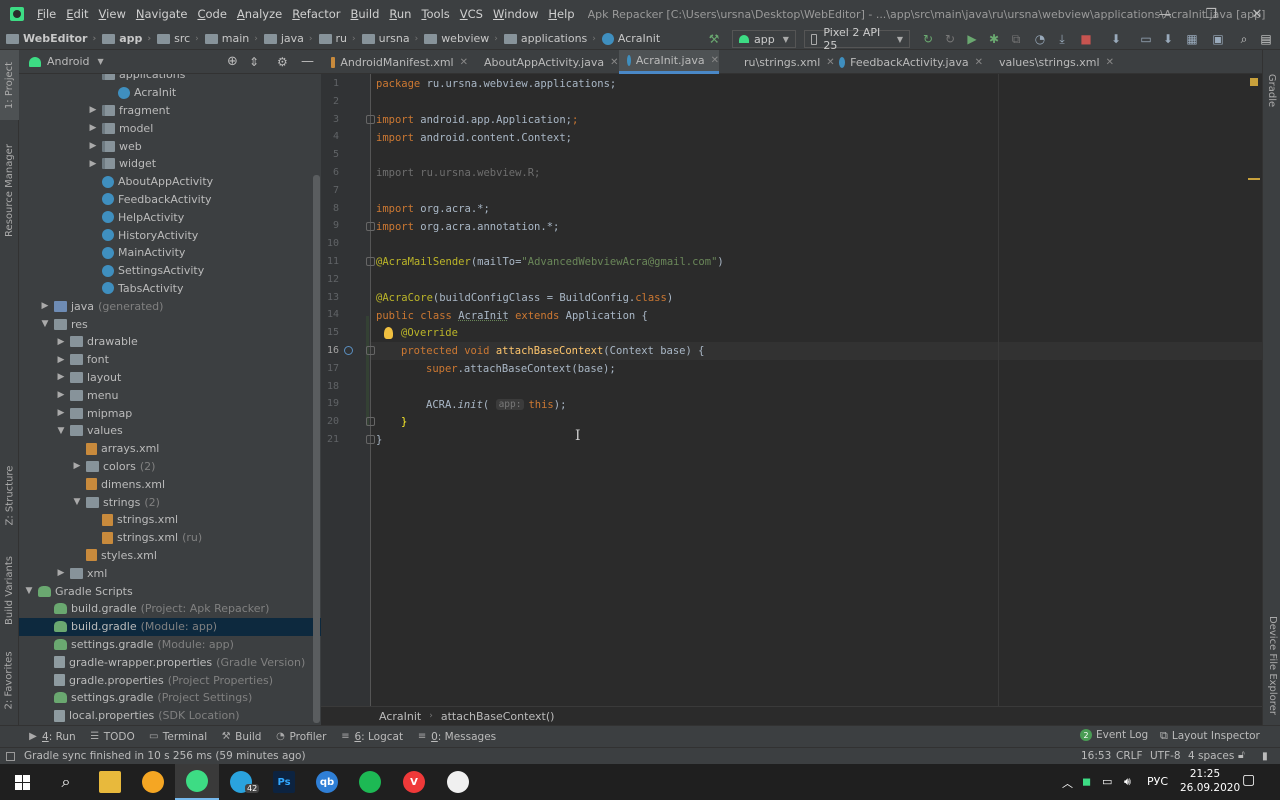  Describe the element at coordinates (300, 737) in the screenshot. I see `tool-window-profiler: ◔ Profiler` at that location.